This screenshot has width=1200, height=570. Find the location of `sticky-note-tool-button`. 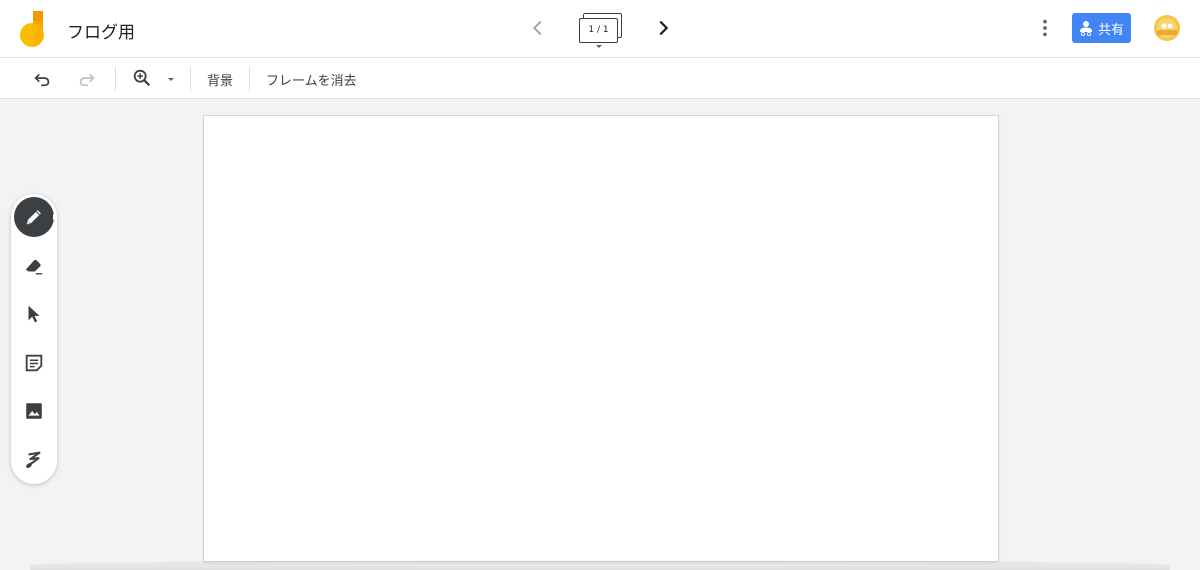

sticky-note-tool-button is located at coordinates (34, 363).